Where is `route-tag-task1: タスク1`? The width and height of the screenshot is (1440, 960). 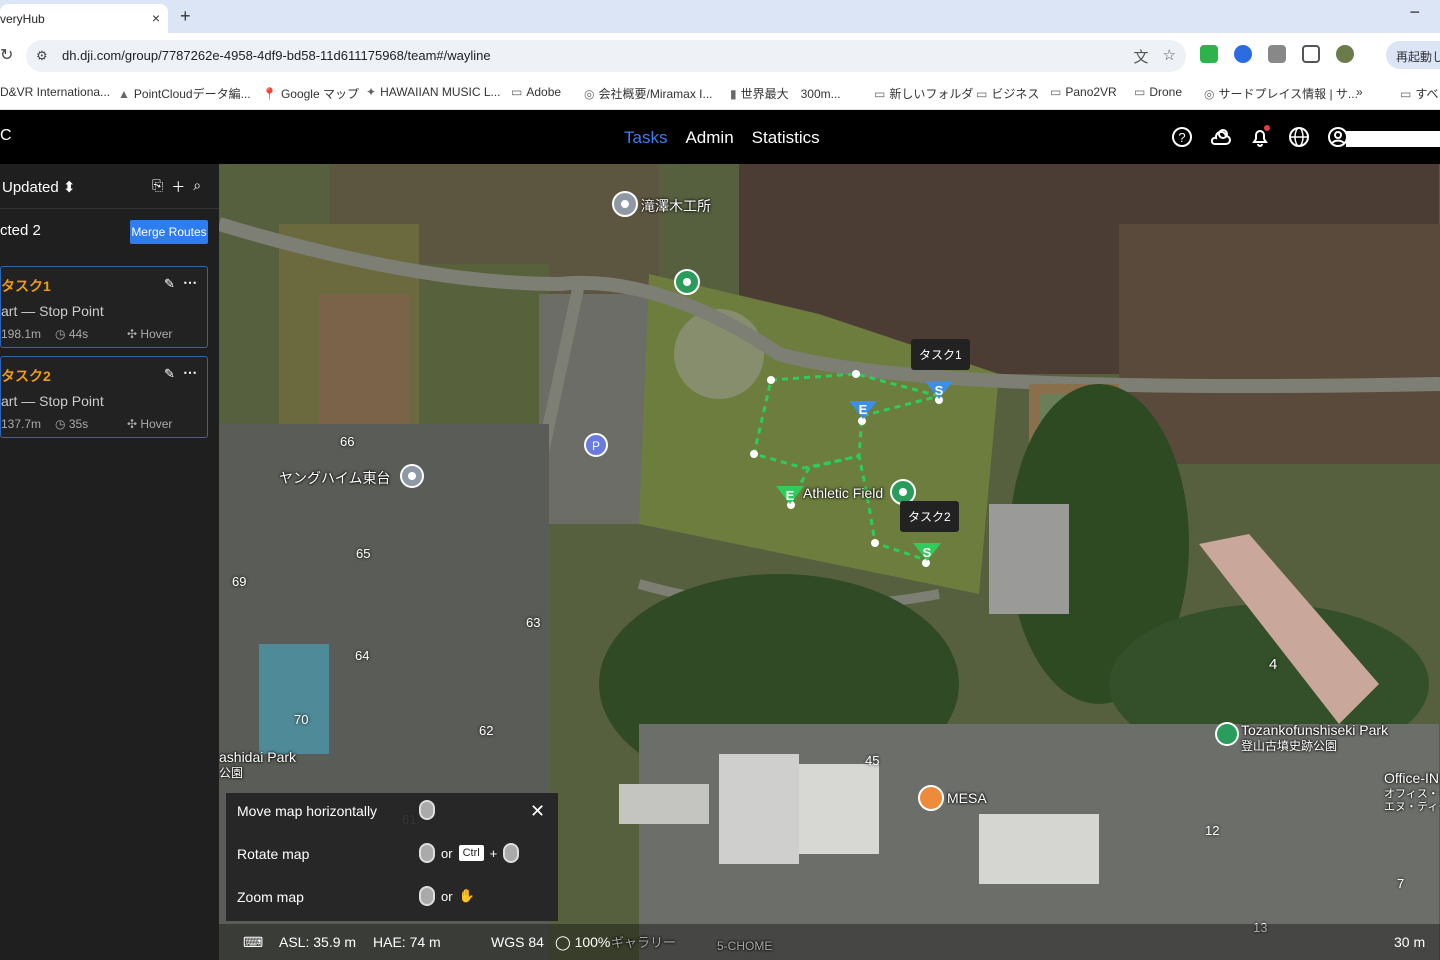
route-tag-task1: タスク1 is located at coordinates (940, 354).